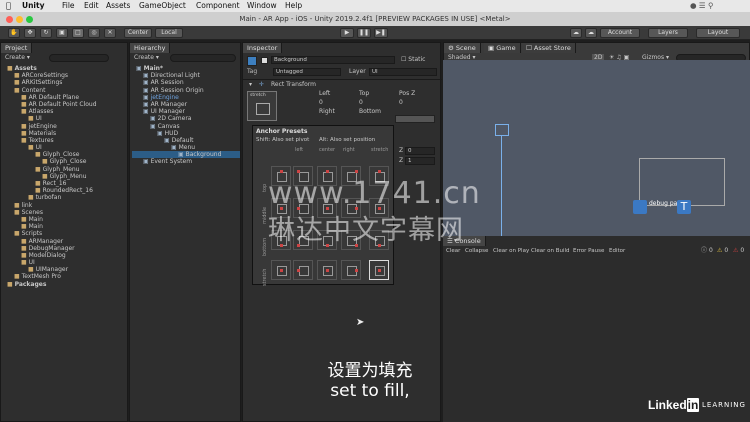 The width and height of the screenshot is (750, 422). I want to click on cloud-icon: ☁, so click(591, 33).